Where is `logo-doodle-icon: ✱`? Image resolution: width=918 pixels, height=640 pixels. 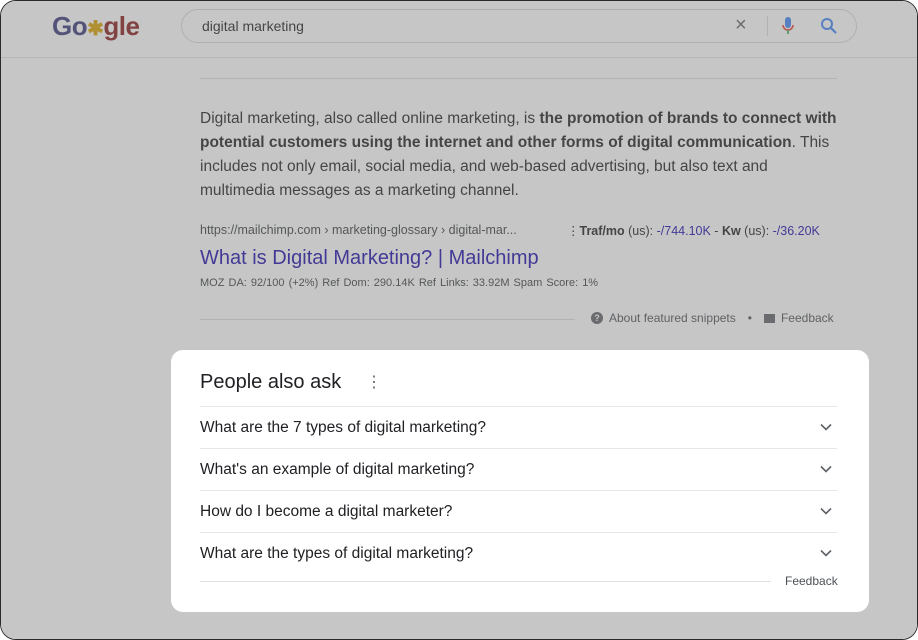
logo-doodle-icon: ✱ is located at coordinates (95, 29).